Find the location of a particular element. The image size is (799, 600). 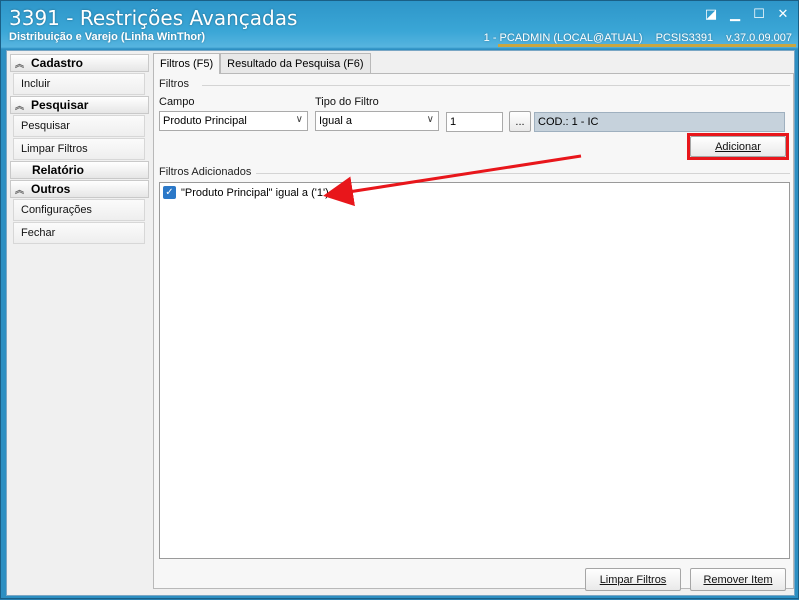

limpar-label: Limpar Filtros is located at coordinates (633, 579).